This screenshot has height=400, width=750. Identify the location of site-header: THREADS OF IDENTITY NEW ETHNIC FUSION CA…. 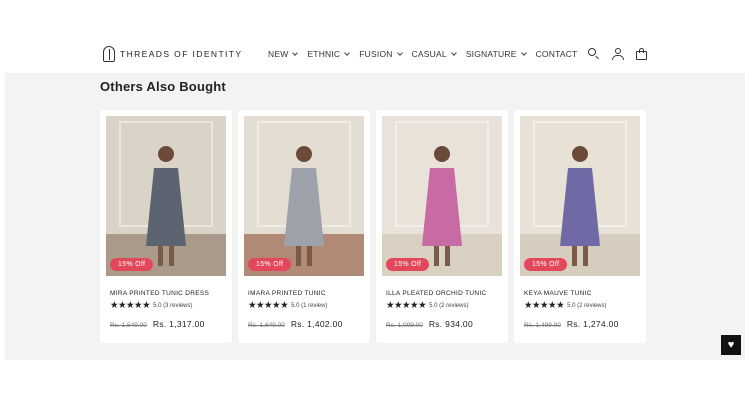
(375, 55).